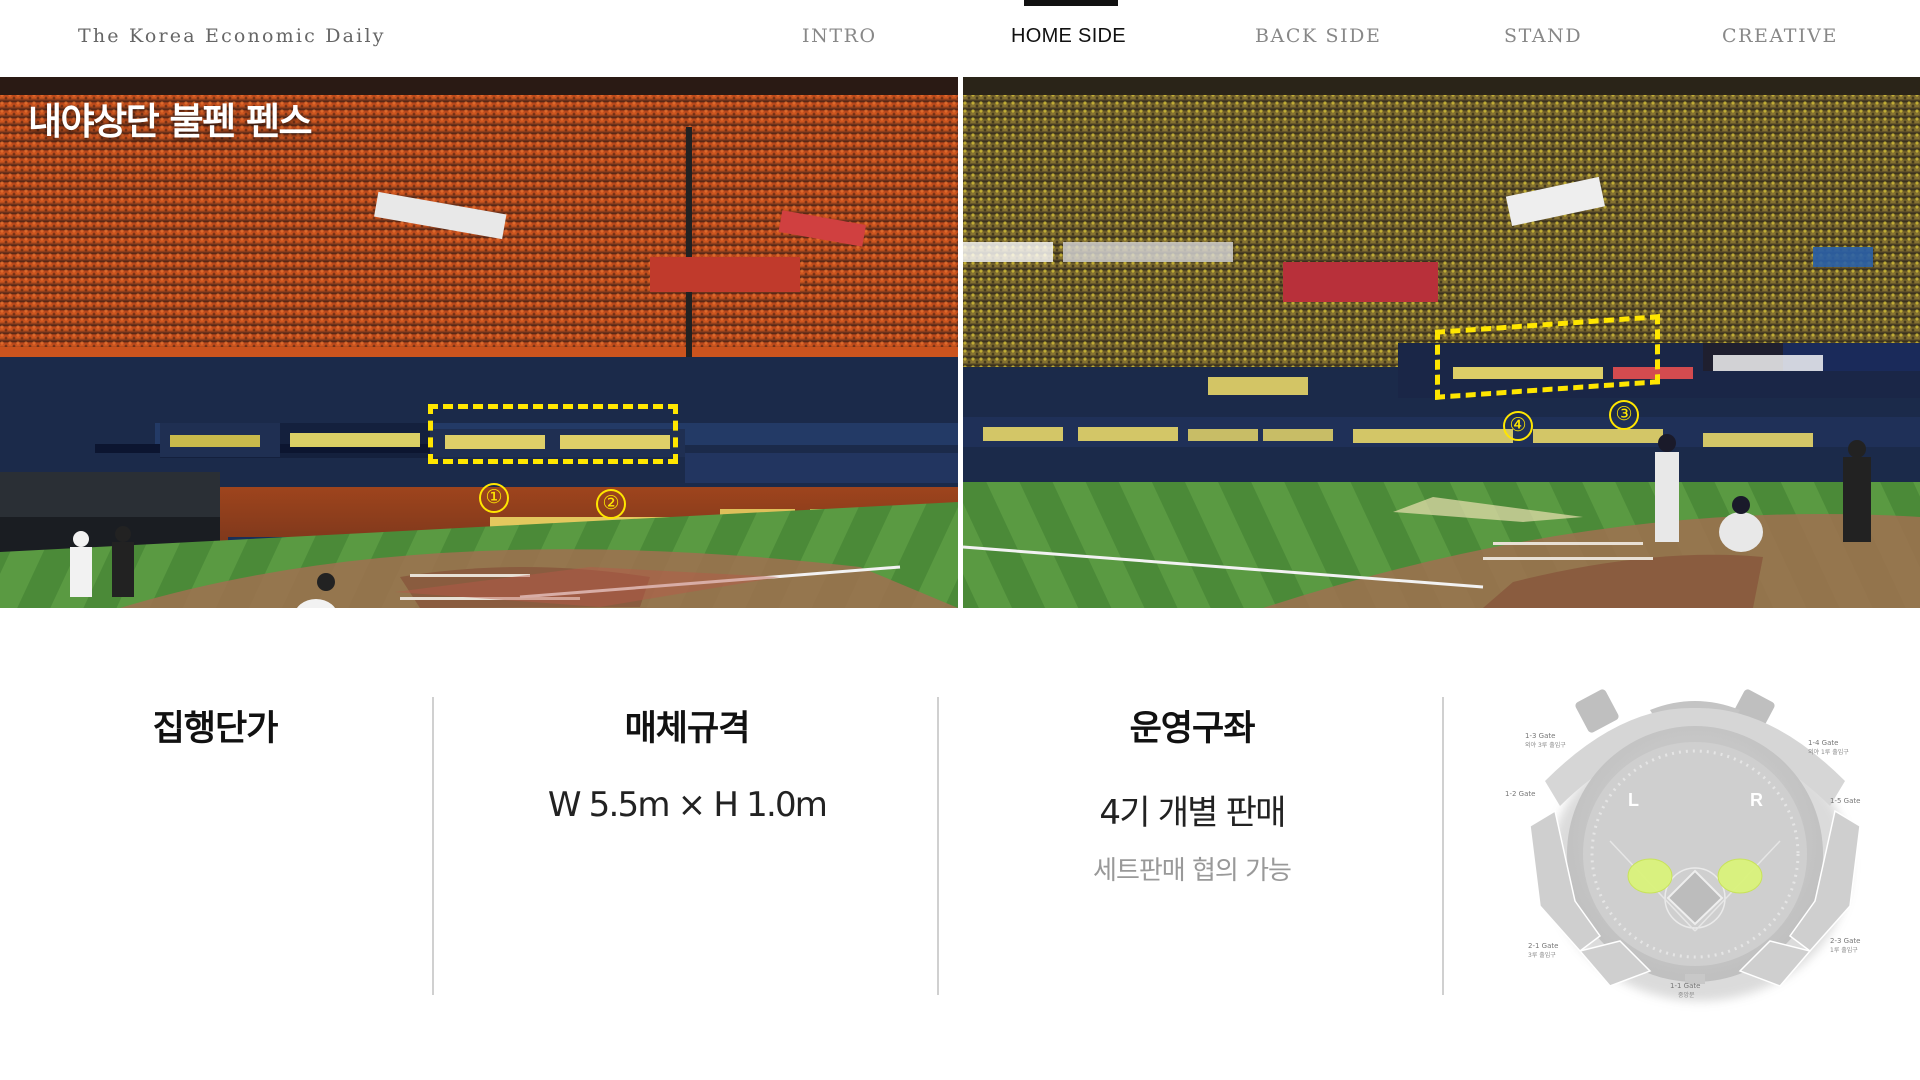 The image size is (1920, 1080). What do you see at coordinates (1540, 736) in the screenshot?
I see `gate-1-3-label: 1-3 Gate` at bounding box center [1540, 736].